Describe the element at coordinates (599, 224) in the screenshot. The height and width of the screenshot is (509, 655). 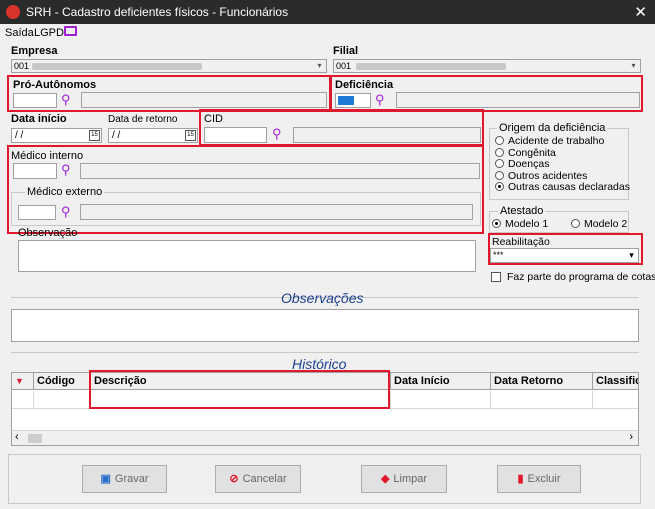
I see `atestado-modelo-2: Modelo 2` at that location.